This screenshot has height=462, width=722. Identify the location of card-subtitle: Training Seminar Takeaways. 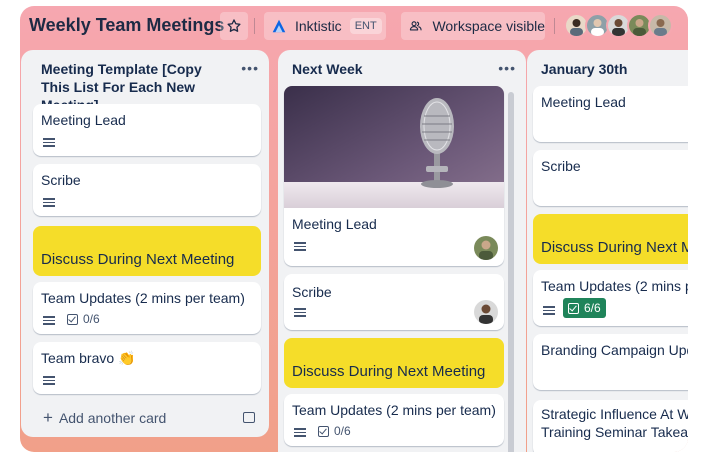
(614, 432).